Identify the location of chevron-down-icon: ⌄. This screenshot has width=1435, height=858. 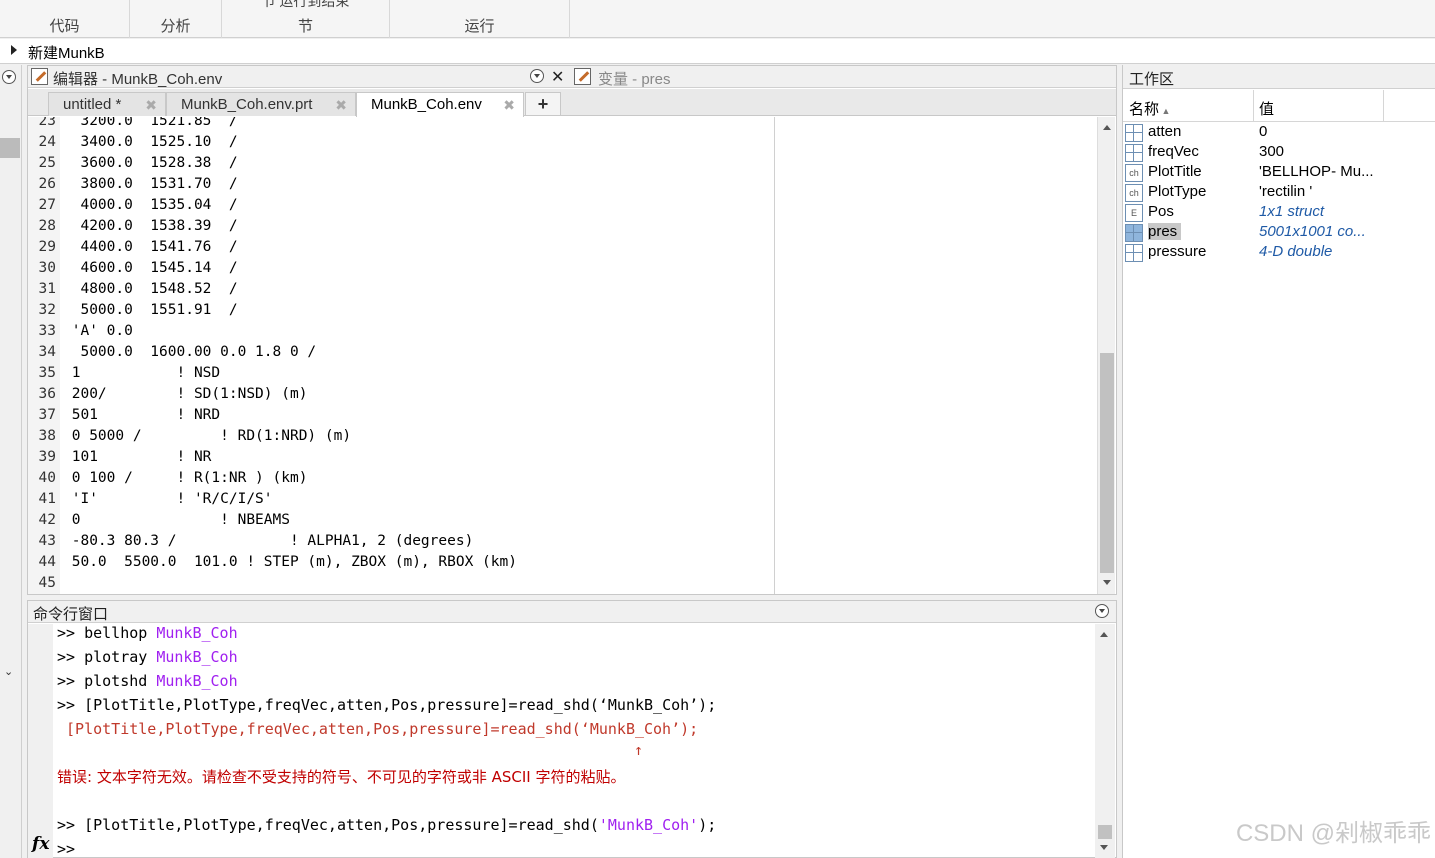
(8, 671).